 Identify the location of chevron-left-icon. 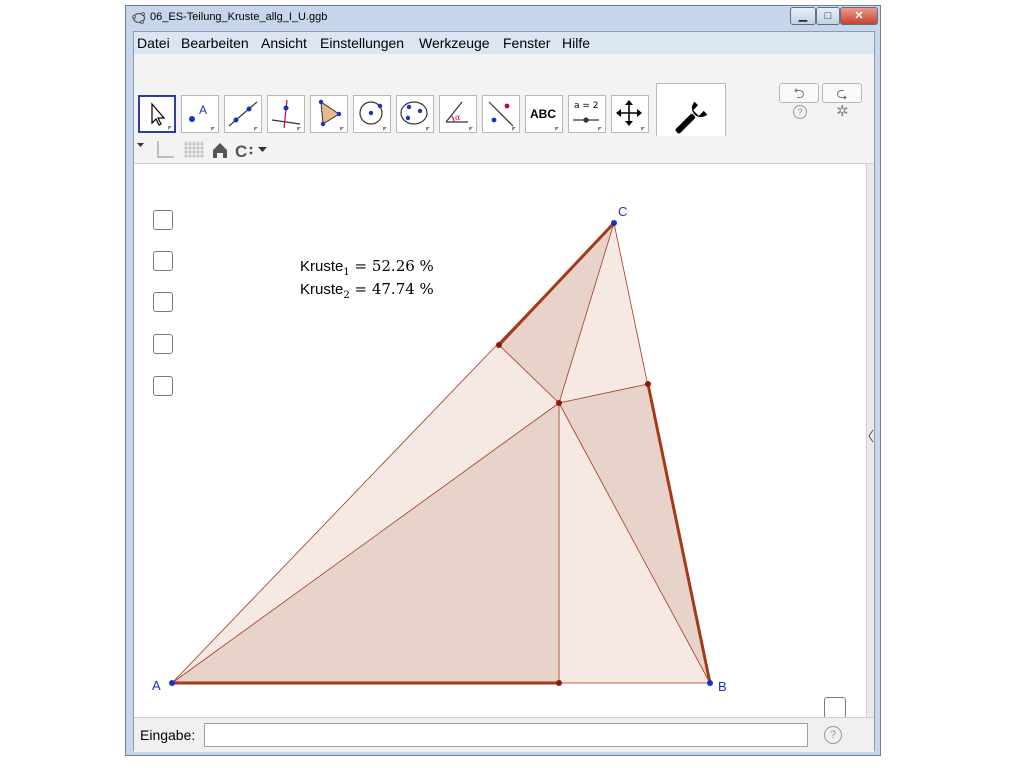
(871, 436).